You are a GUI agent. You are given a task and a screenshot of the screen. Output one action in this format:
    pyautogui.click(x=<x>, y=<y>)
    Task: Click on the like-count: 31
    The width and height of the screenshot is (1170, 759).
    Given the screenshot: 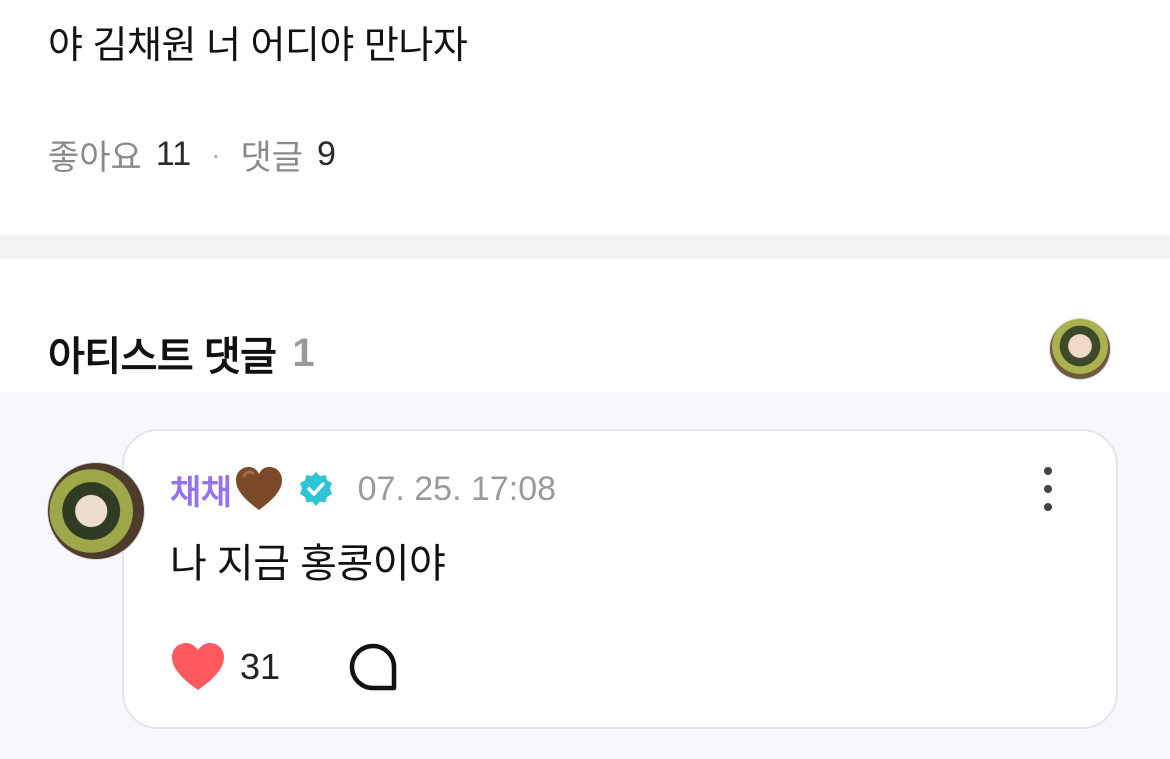 What is the action you would take?
    pyautogui.click(x=260, y=666)
    